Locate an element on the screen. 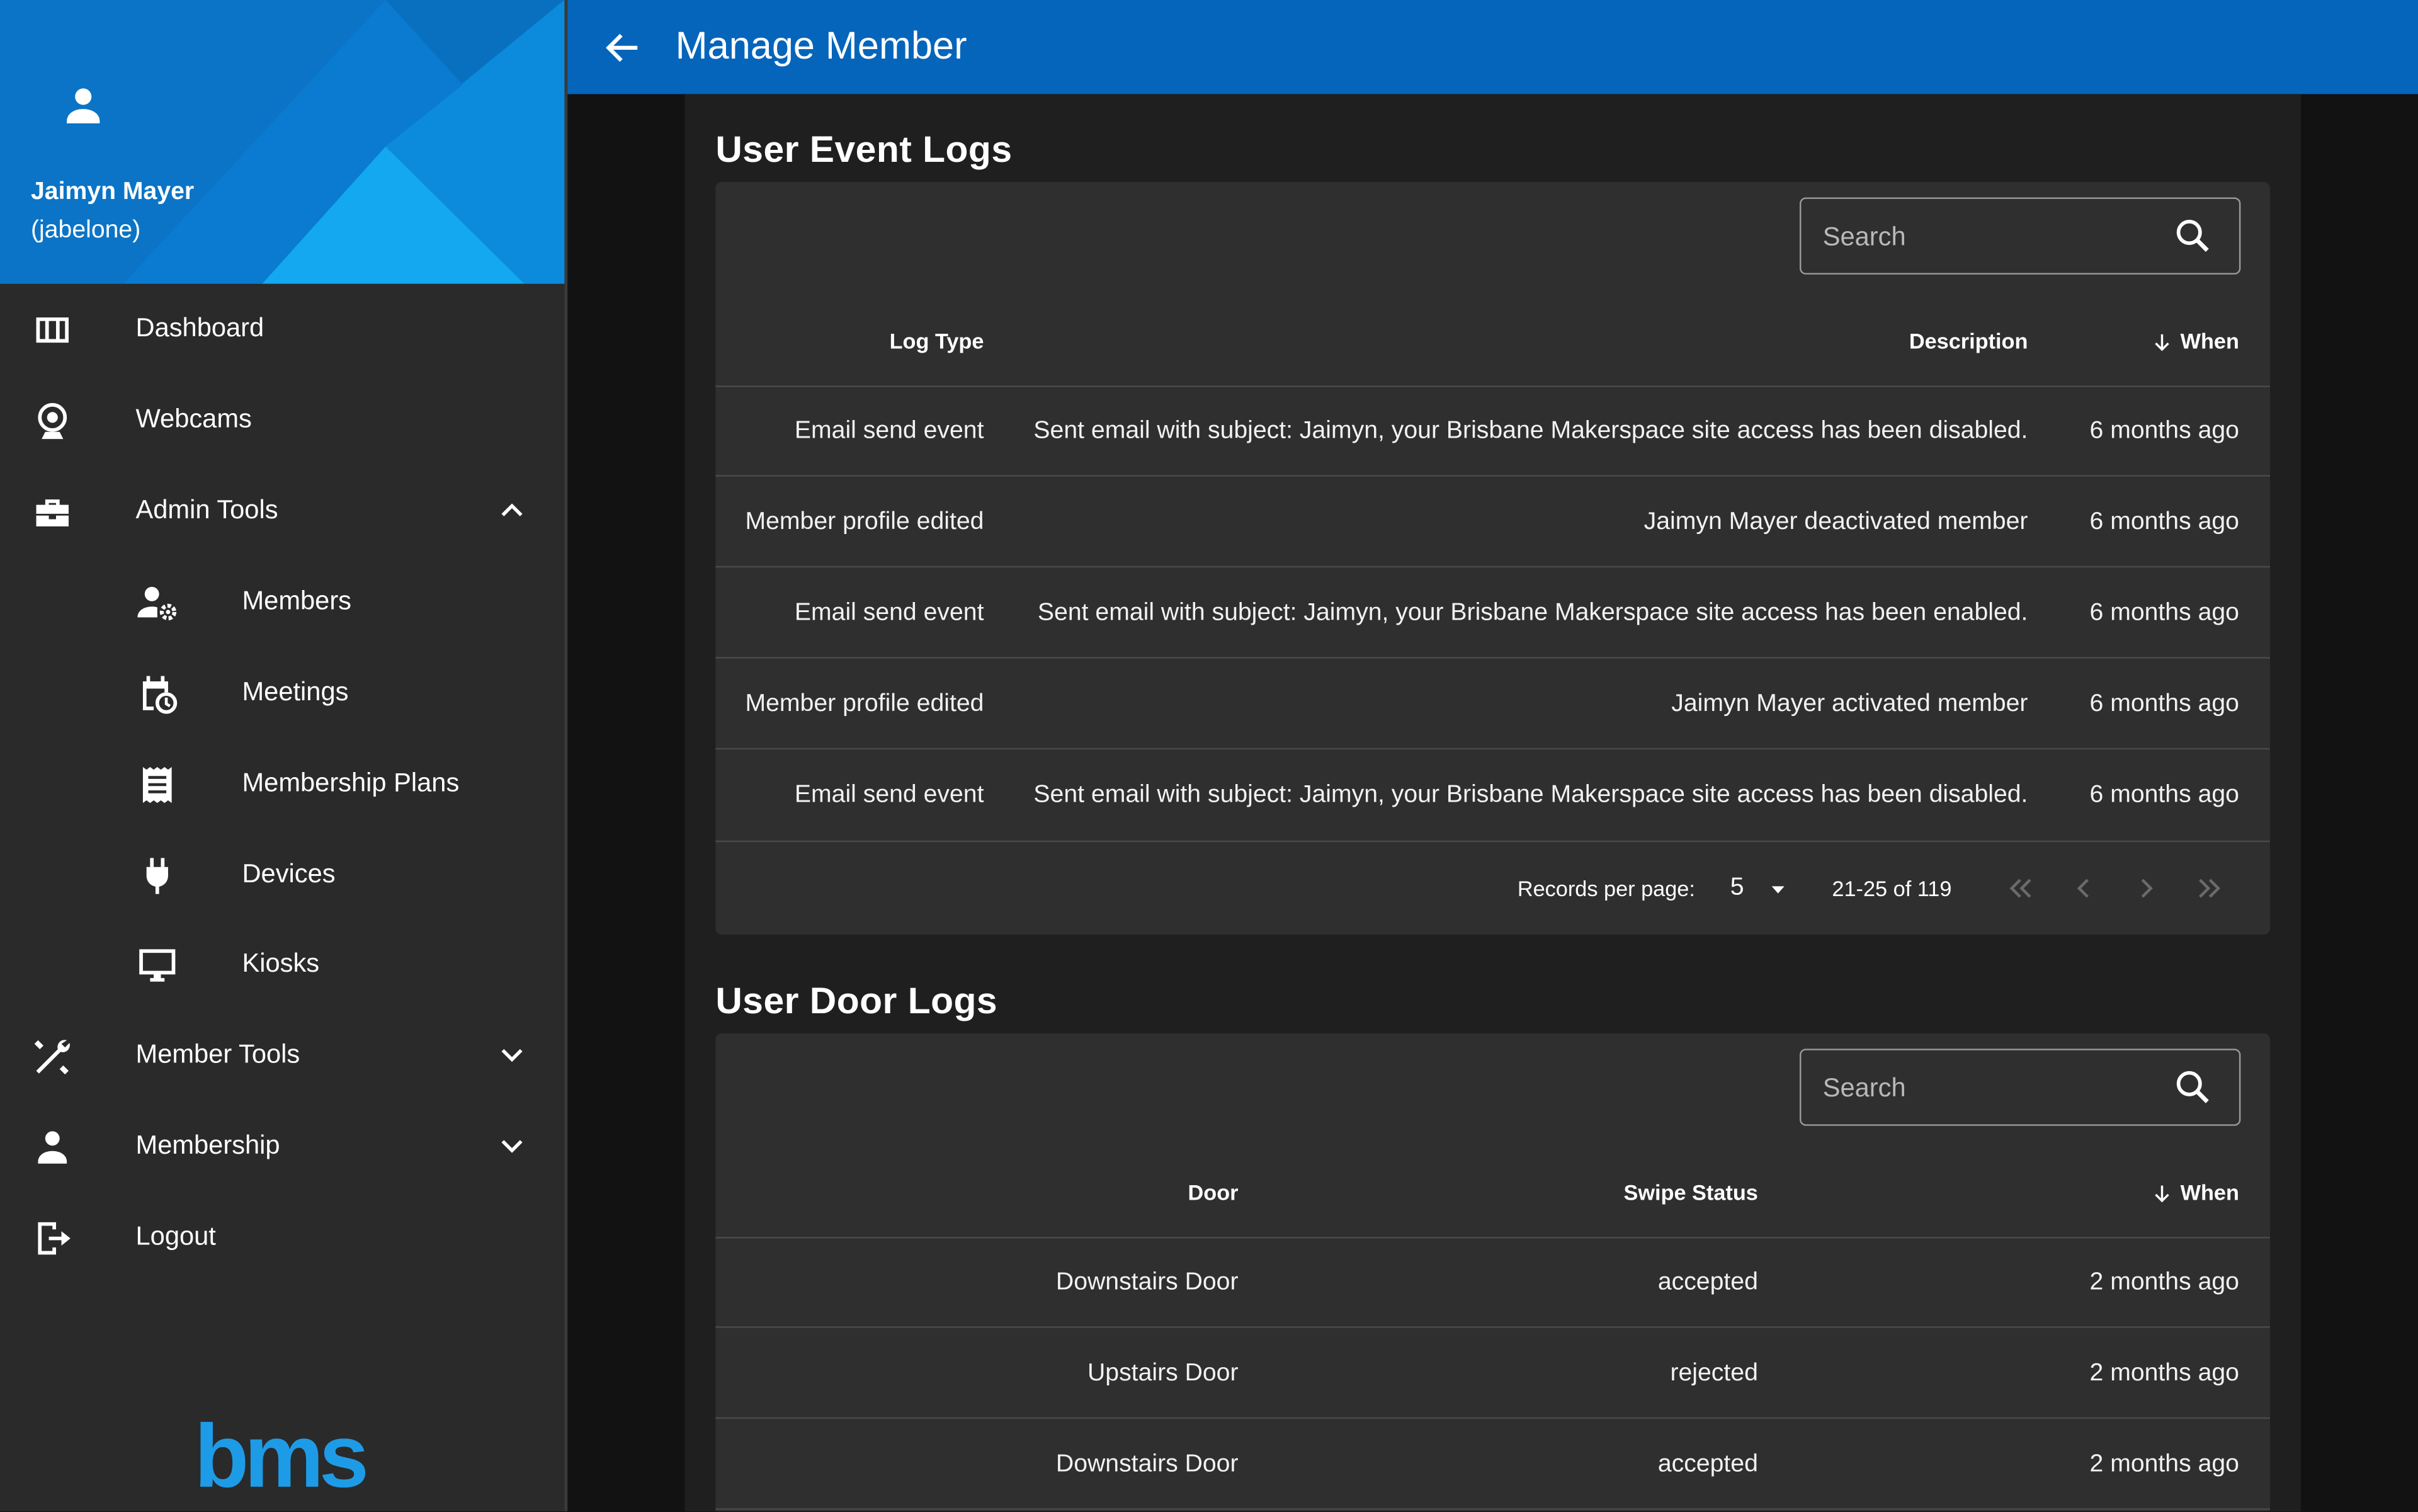 The height and width of the screenshot is (1512, 2418). page-title: Manage Member is located at coordinates (821, 47).